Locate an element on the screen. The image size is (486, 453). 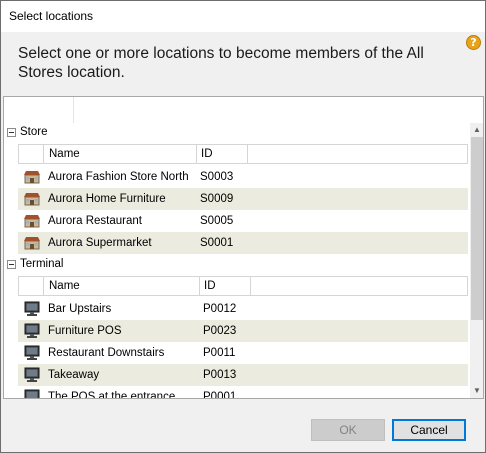
group-header-store: Store is located at coordinates (237, 133).